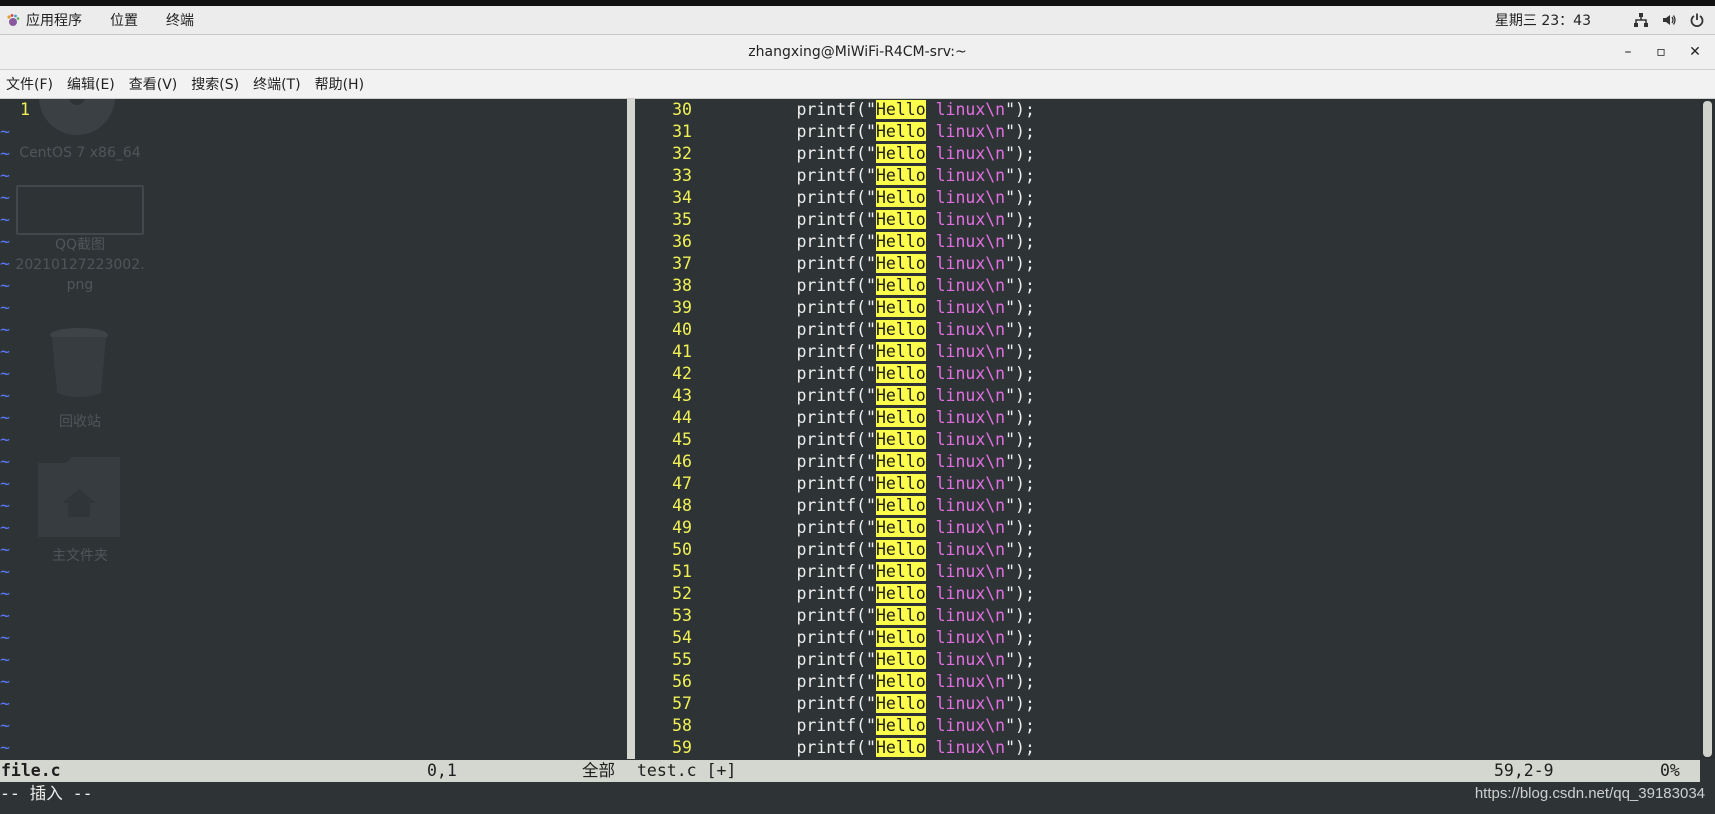  I want to click on applications-menu: 应用程序, so click(58, 20).